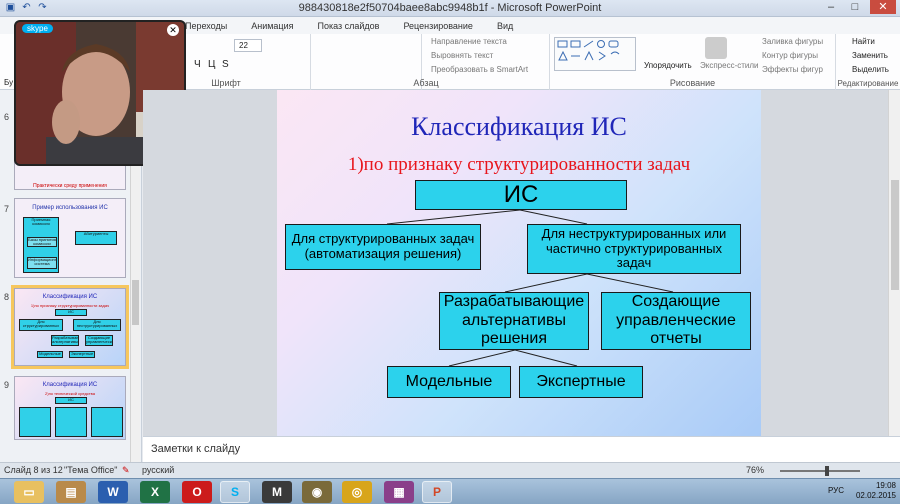  What do you see at coordinates (863, 41) in the screenshot?
I see `find-button: Найти` at bounding box center [863, 41].